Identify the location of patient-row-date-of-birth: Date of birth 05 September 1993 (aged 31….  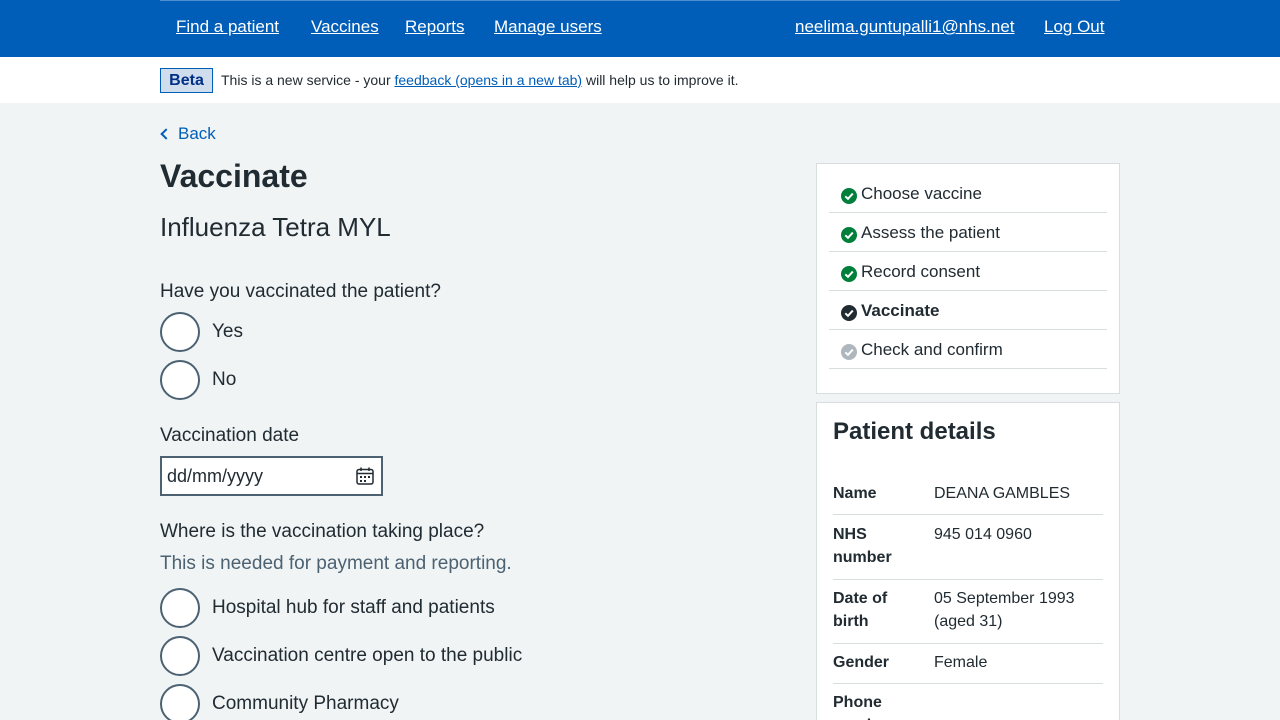
(968, 615).